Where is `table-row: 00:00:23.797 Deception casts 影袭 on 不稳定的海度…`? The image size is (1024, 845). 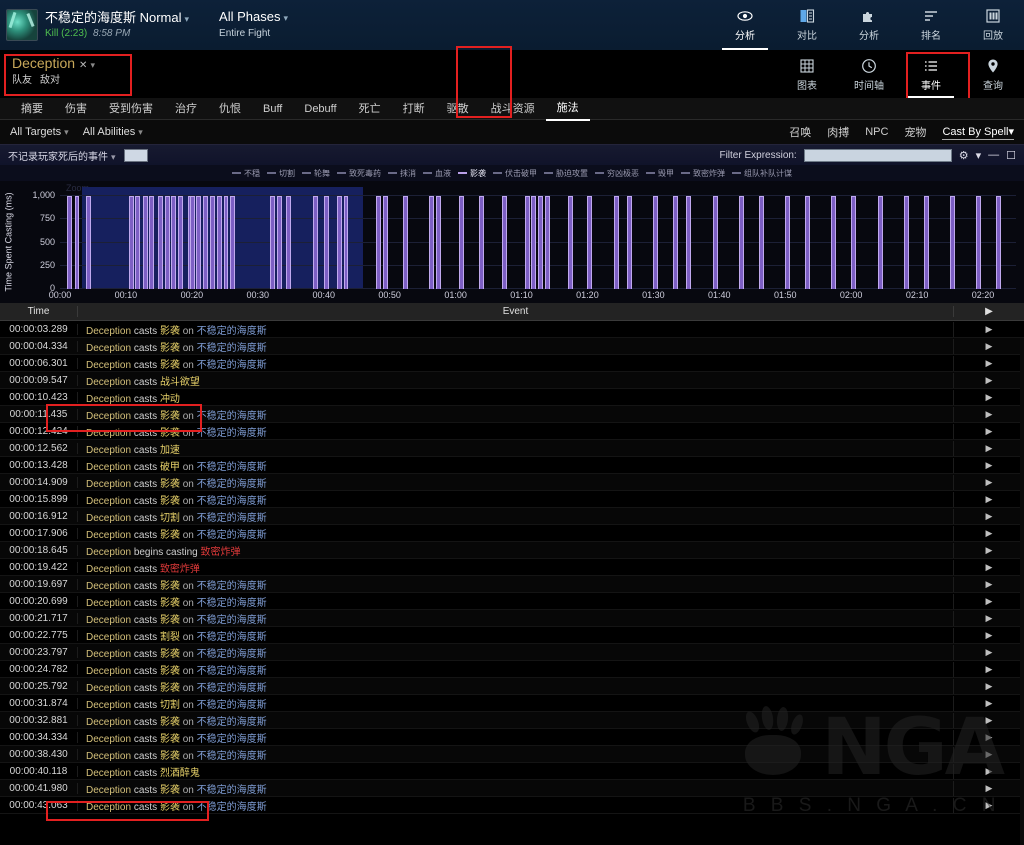 table-row: 00:00:23.797 Deception casts 影袭 on 不稳定的海度… is located at coordinates (512, 652).